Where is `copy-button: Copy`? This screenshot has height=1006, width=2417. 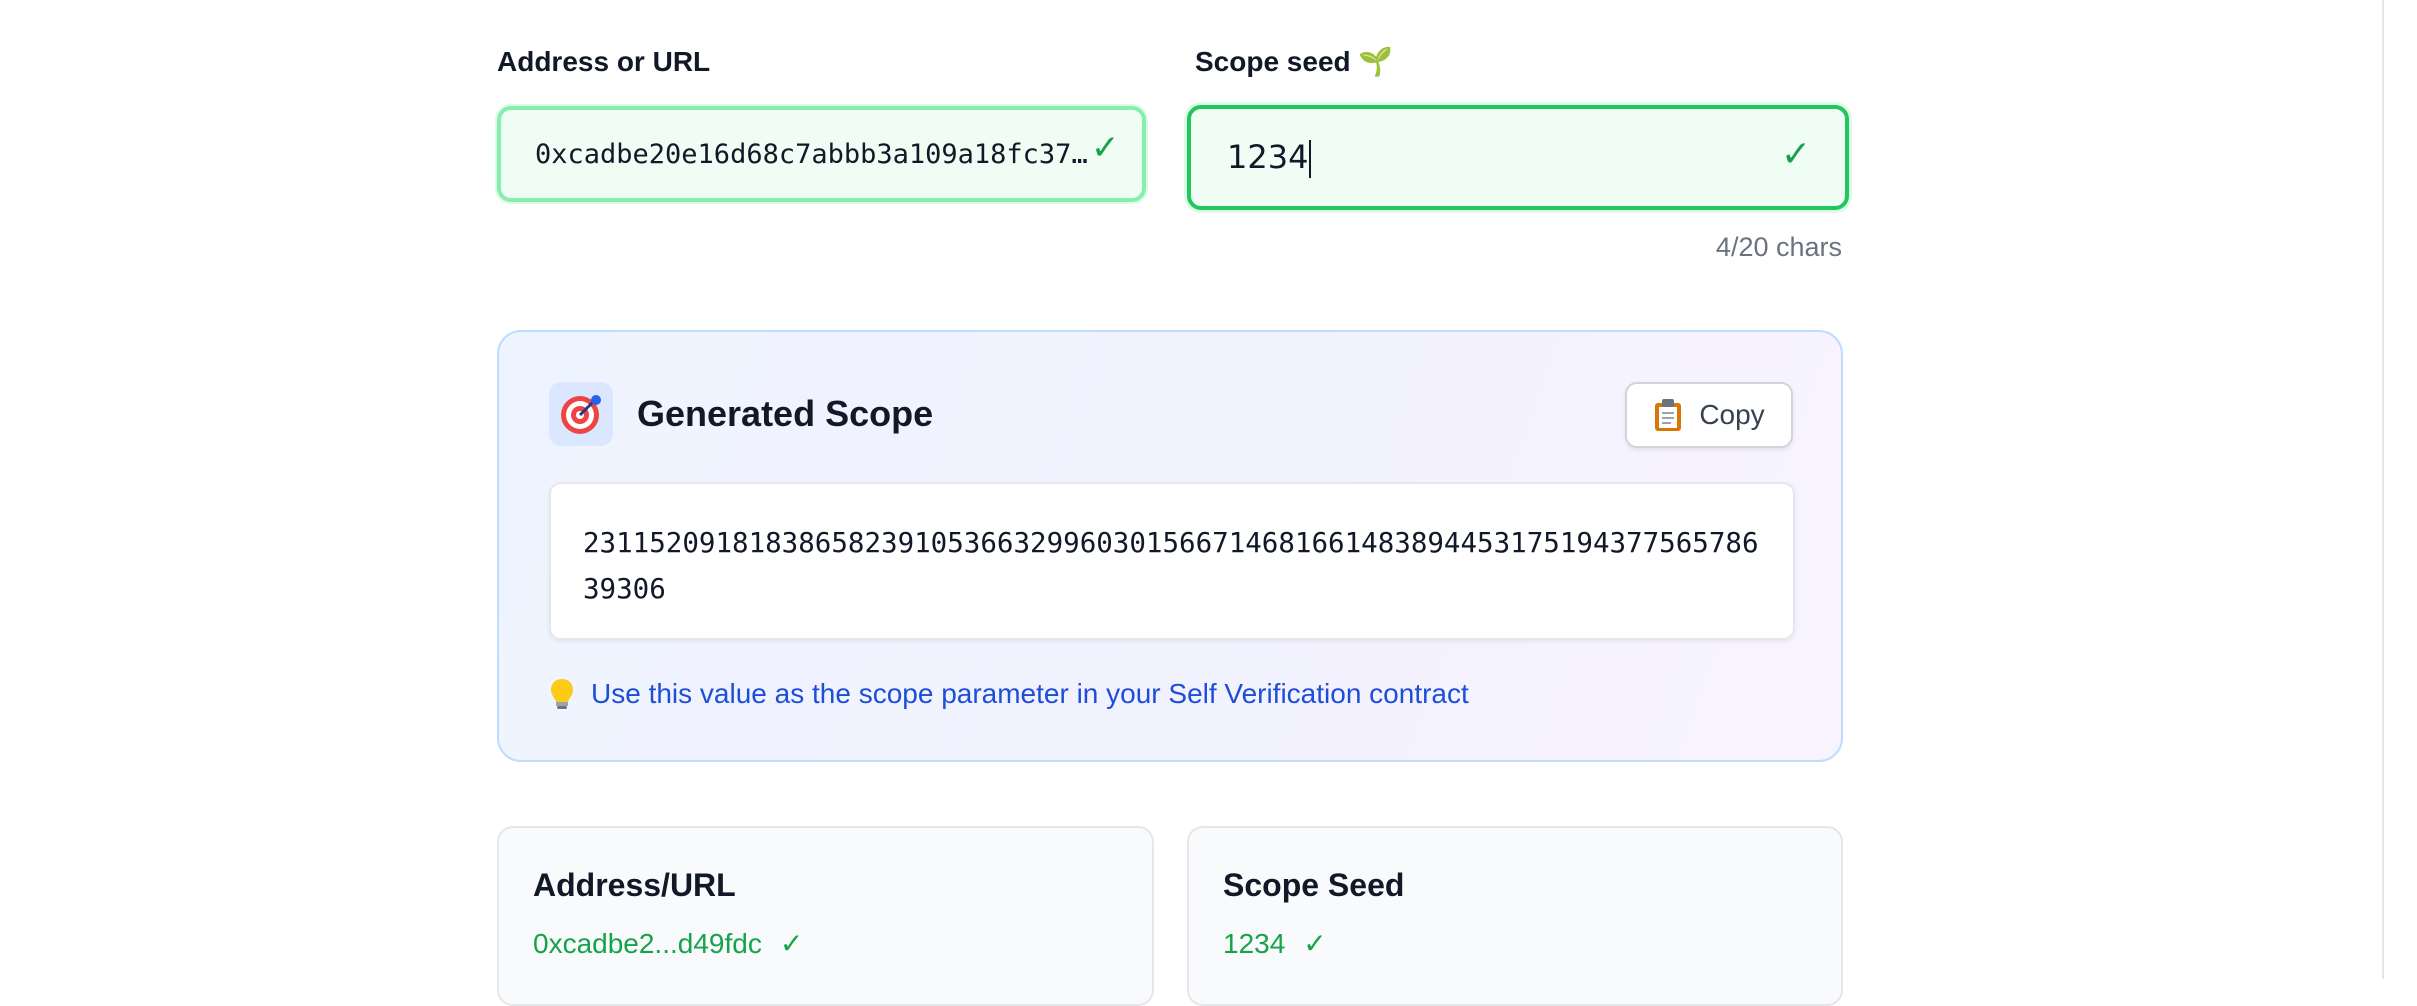 copy-button: Copy is located at coordinates (1709, 415).